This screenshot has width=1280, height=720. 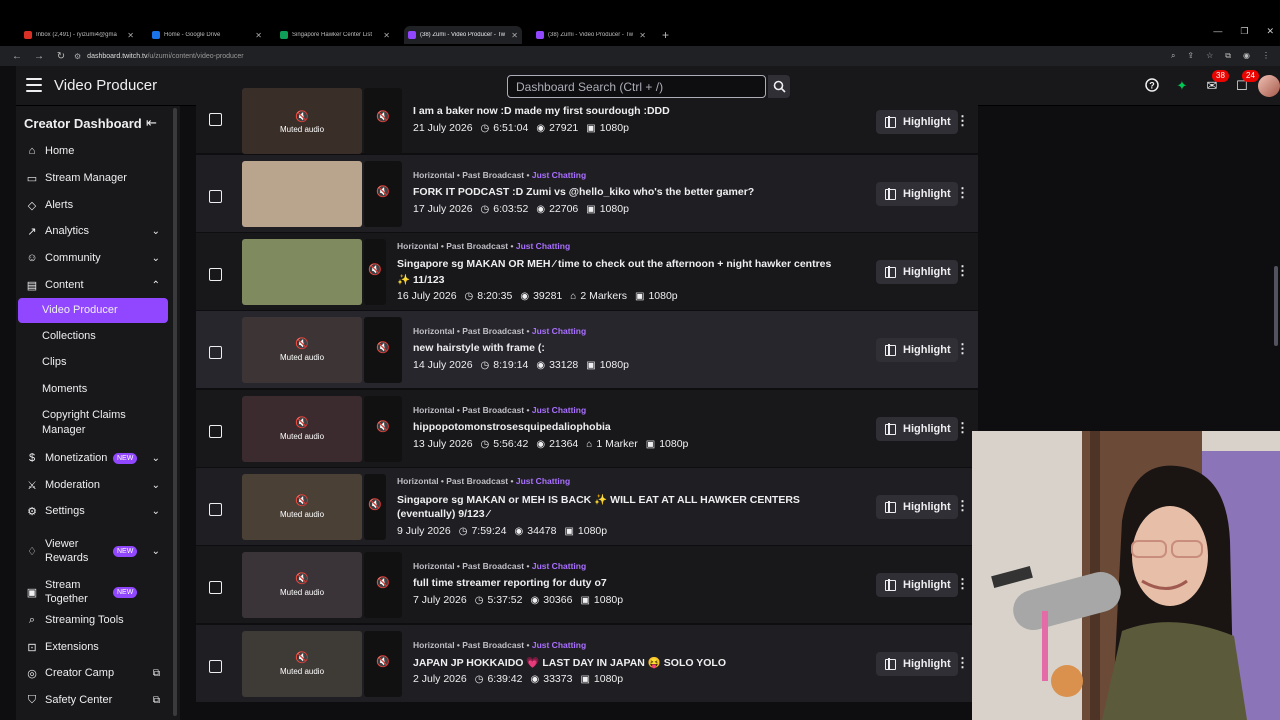 What do you see at coordinates (1276, 306) in the screenshot?
I see `main-scrollbar` at bounding box center [1276, 306].